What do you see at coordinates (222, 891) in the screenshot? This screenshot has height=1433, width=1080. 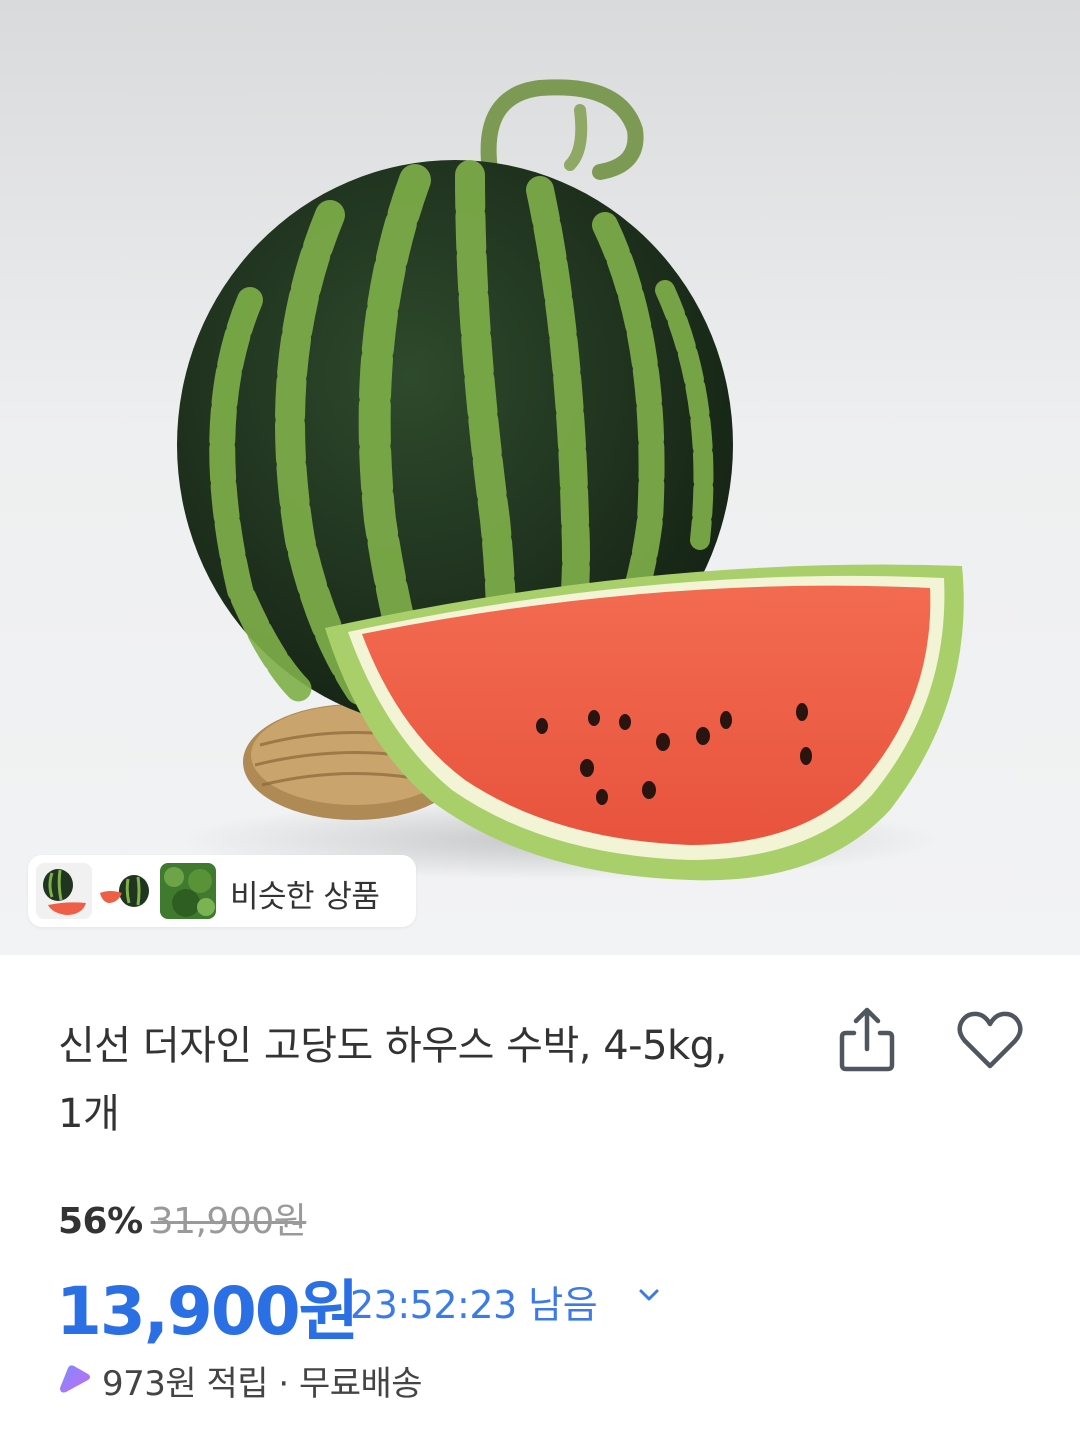 I see `similar-products-chip: 비슷한 상품` at bounding box center [222, 891].